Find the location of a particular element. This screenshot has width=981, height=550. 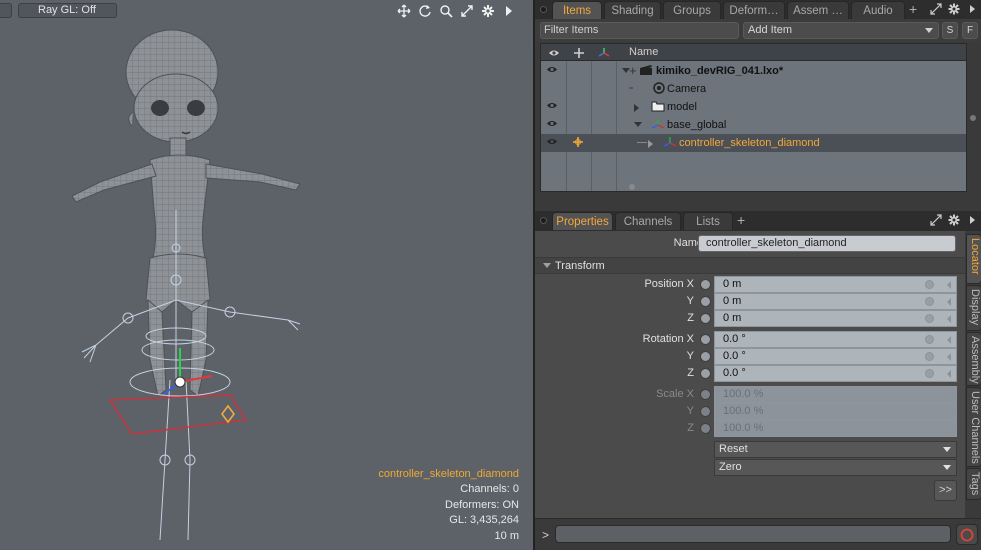

scale-z-field: 100.0 % is located at coordinates (835, 428).